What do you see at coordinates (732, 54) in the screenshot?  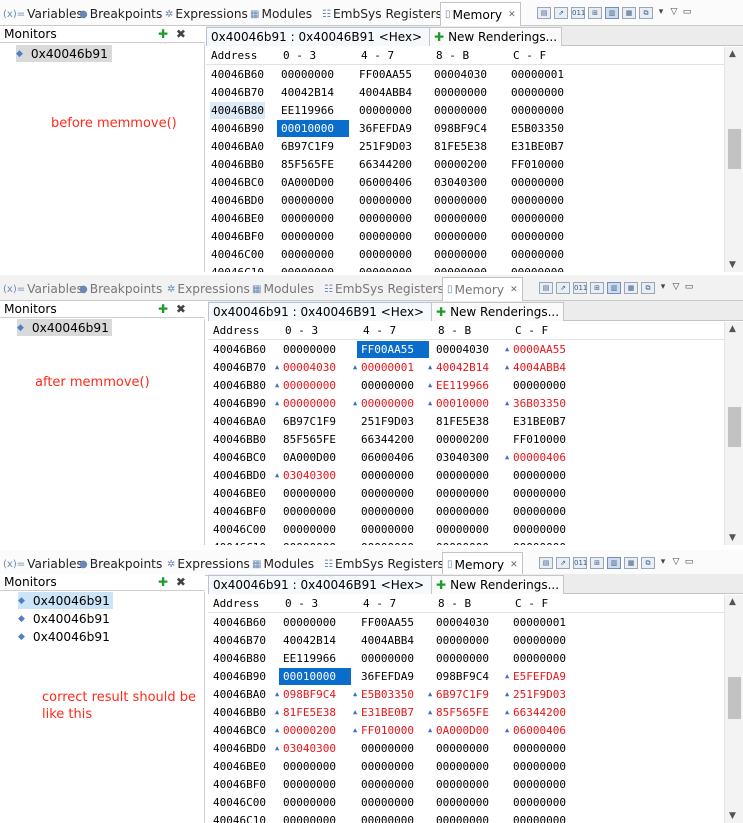 I see `scroll-up-icon: ▲` at bounding box center [732, 54].